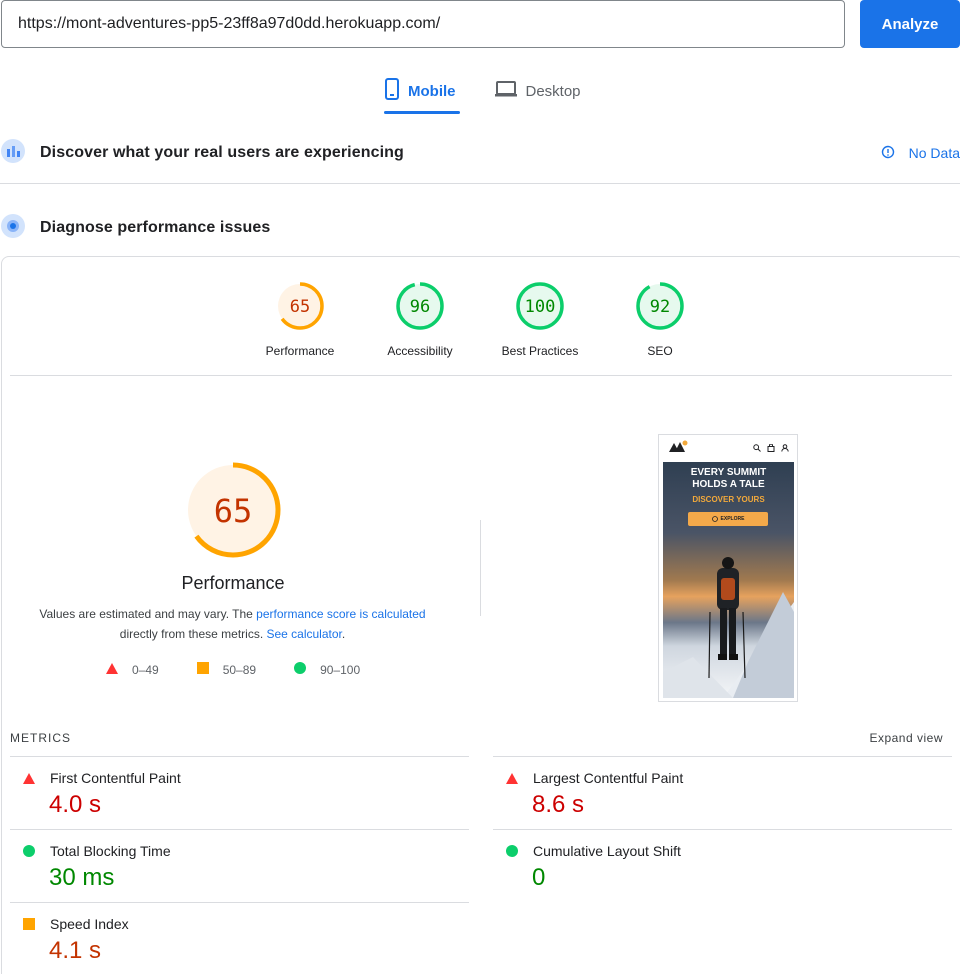  I want to click on metric-cumulative-layout-shift: Cumulative Layout Shift 0, so click(722, 865).